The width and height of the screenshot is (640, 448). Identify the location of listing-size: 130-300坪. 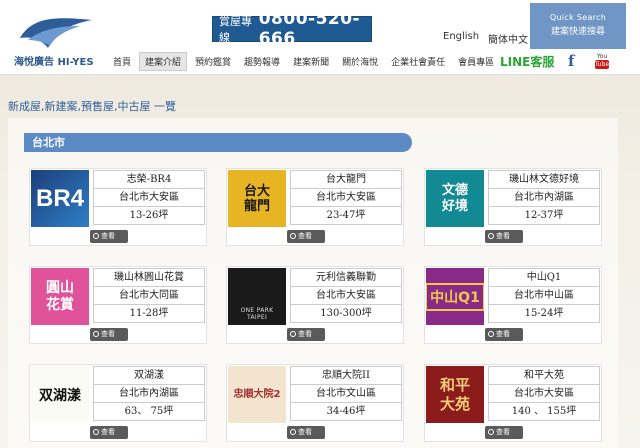
(346, 313).